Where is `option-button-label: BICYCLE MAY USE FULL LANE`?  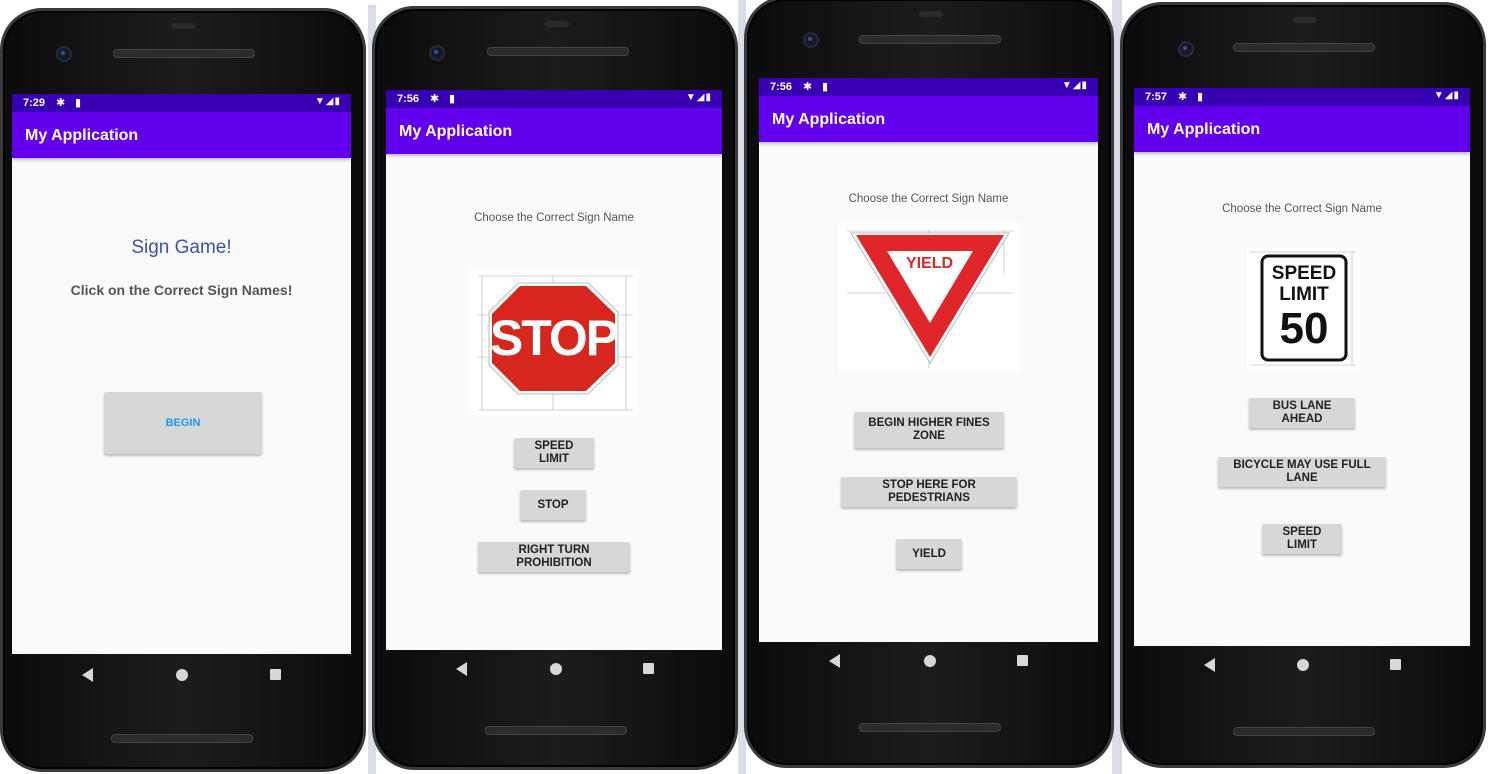 option-button-label: BICYCLE MAY USE FULL LANE is located at coordinates (1302, 471).